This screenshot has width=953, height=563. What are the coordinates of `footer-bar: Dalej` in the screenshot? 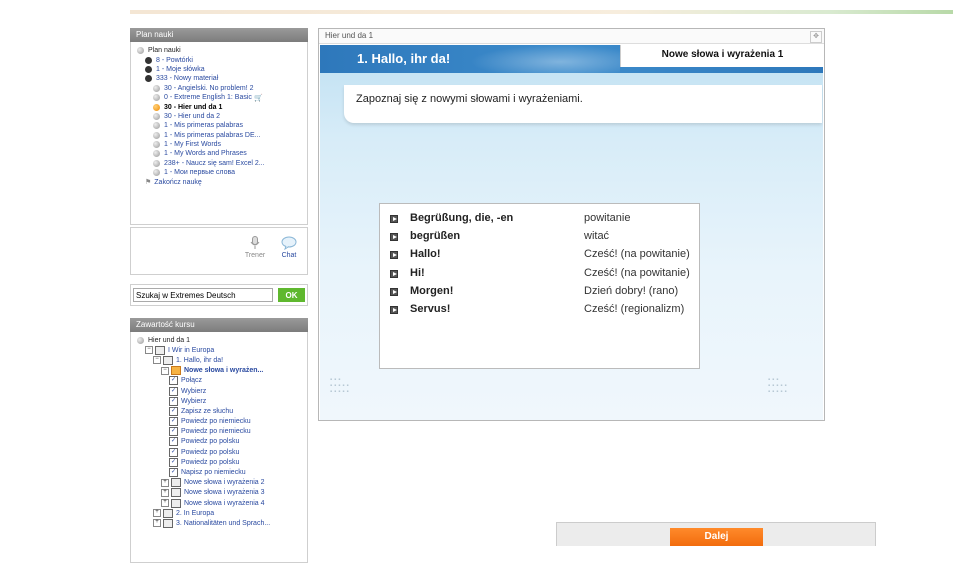 It's located at (716, 534).